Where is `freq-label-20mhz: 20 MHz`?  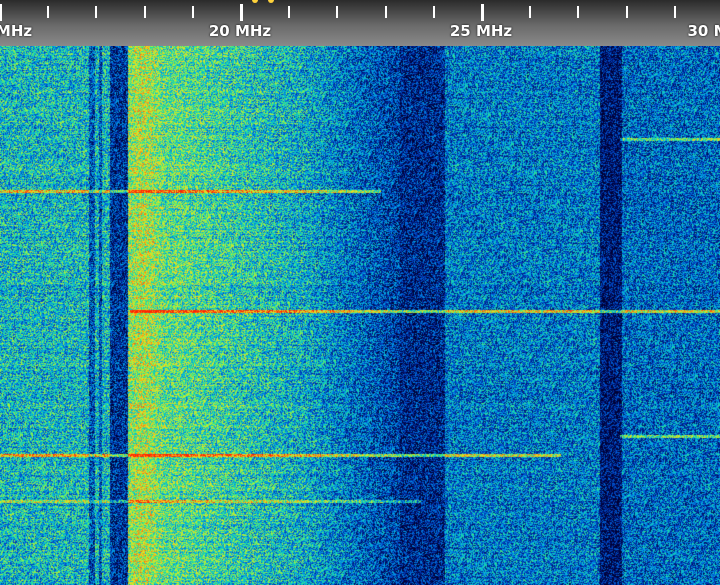
freq-label-20mhz: 20 MHz is located at coordinates (240, 31).